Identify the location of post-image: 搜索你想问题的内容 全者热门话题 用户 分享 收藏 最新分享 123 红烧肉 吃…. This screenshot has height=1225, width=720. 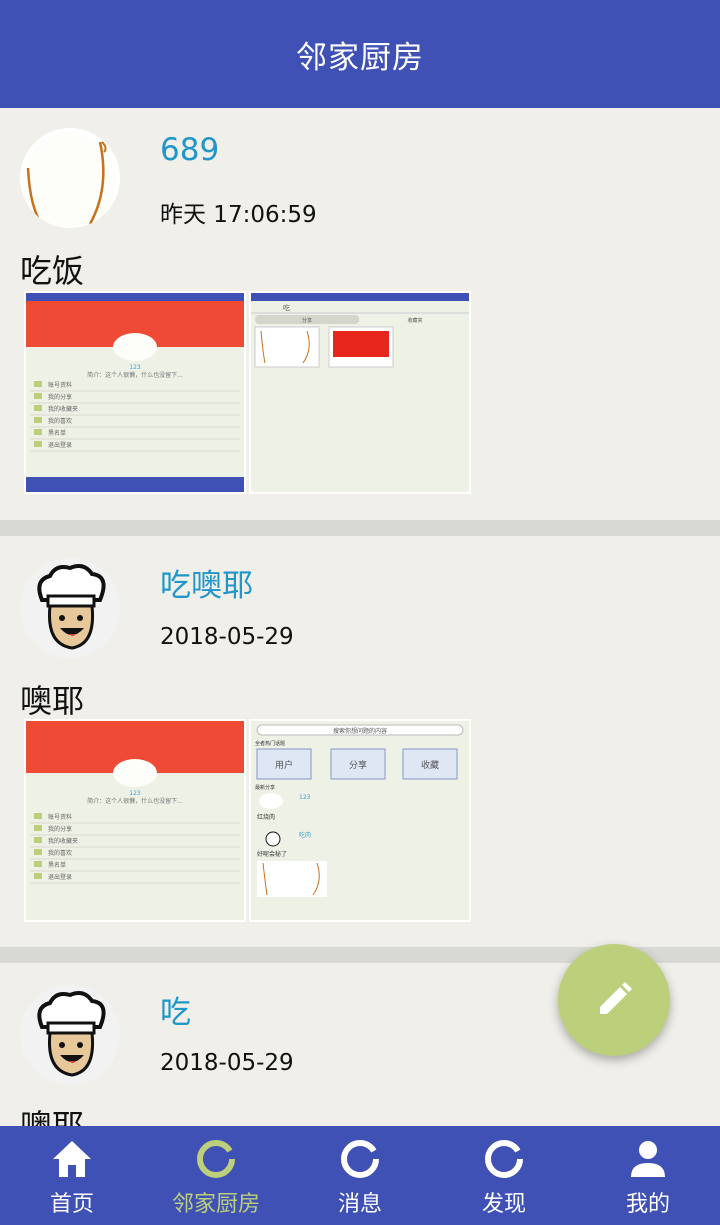
(360, 820).